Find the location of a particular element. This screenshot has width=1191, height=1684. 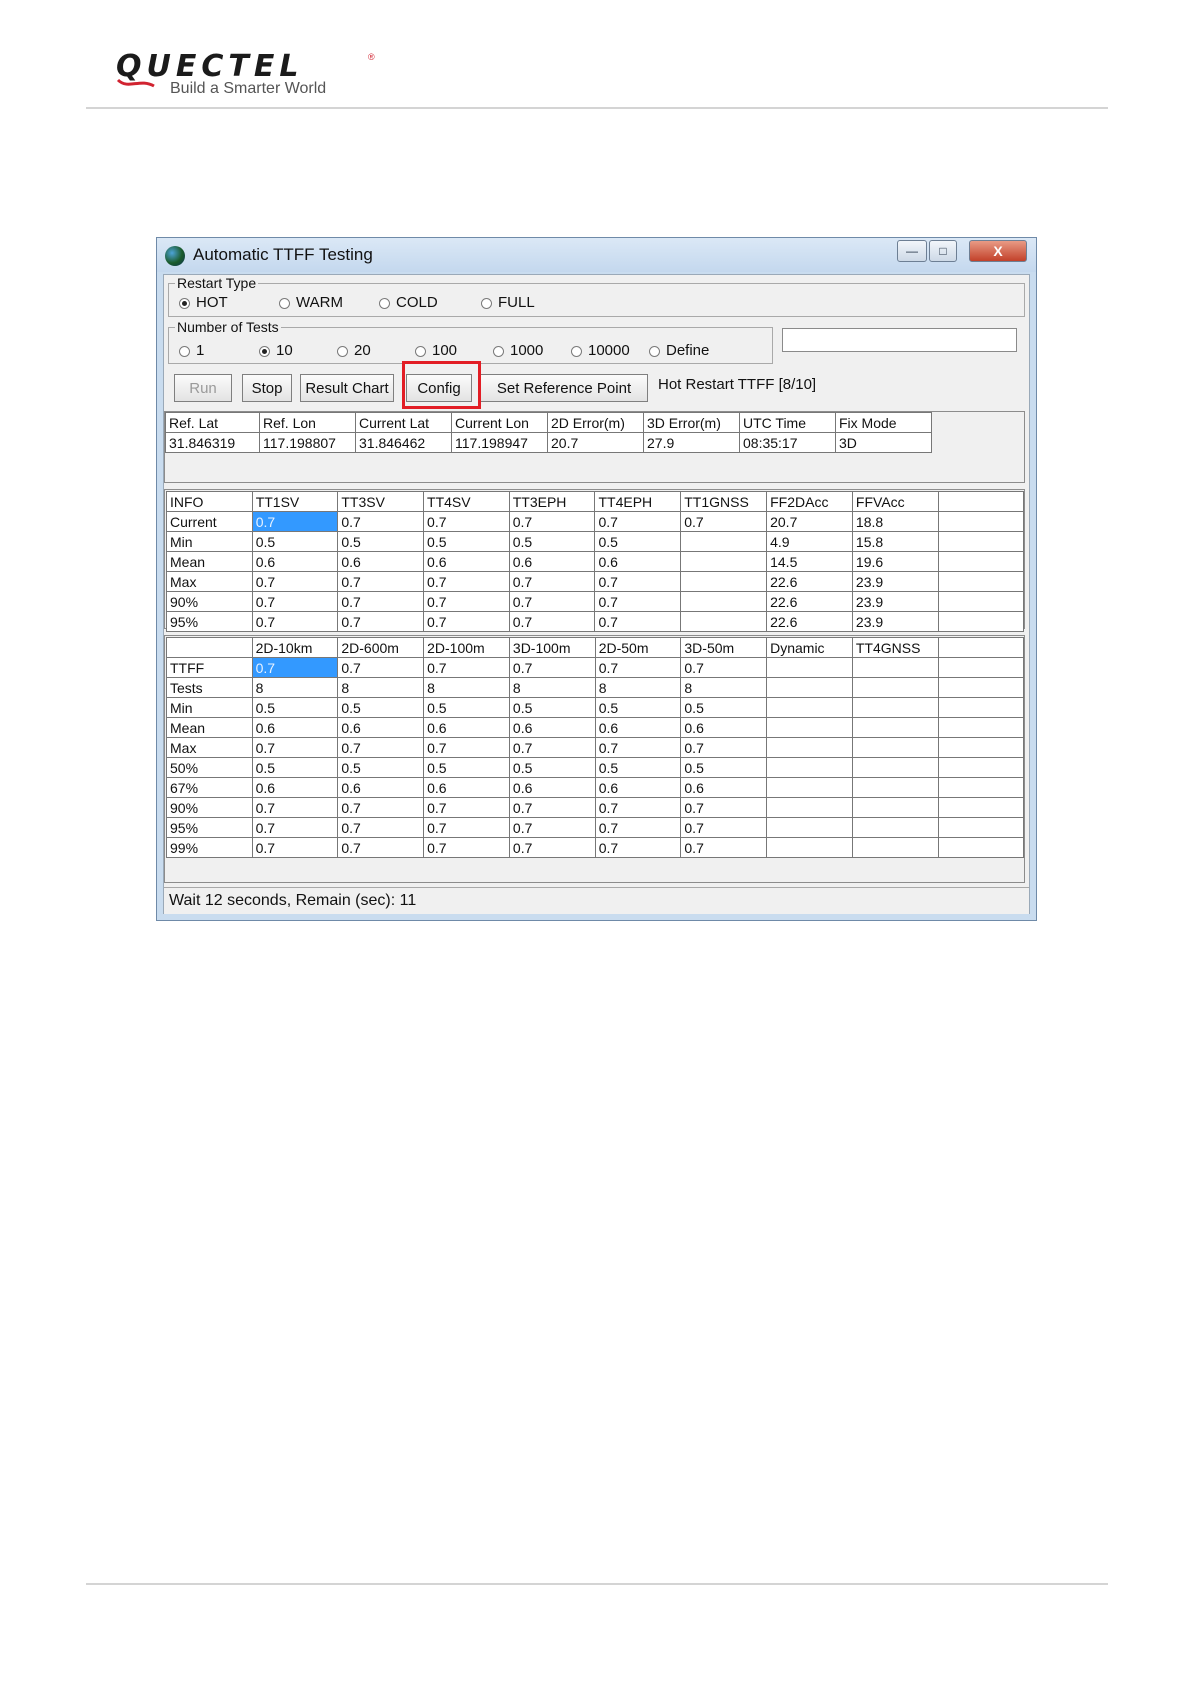

ttff-row-label: TTFF is located at coordinates (209, 667).